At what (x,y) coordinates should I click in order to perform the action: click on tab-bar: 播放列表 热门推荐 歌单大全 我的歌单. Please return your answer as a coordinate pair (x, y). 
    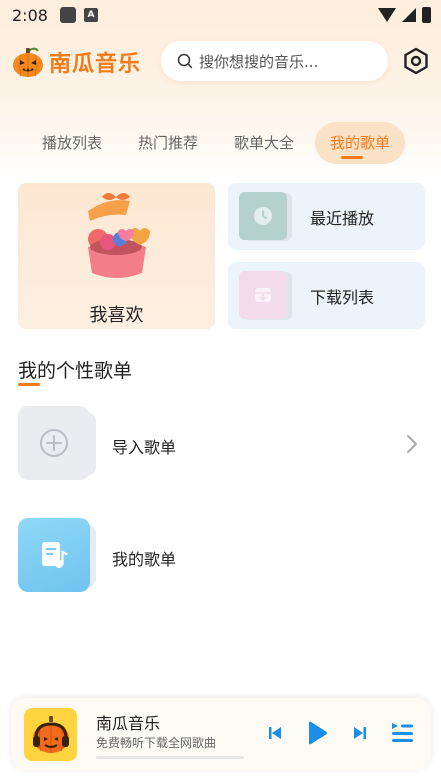
    Looking at the image, I should click on (220, 143).